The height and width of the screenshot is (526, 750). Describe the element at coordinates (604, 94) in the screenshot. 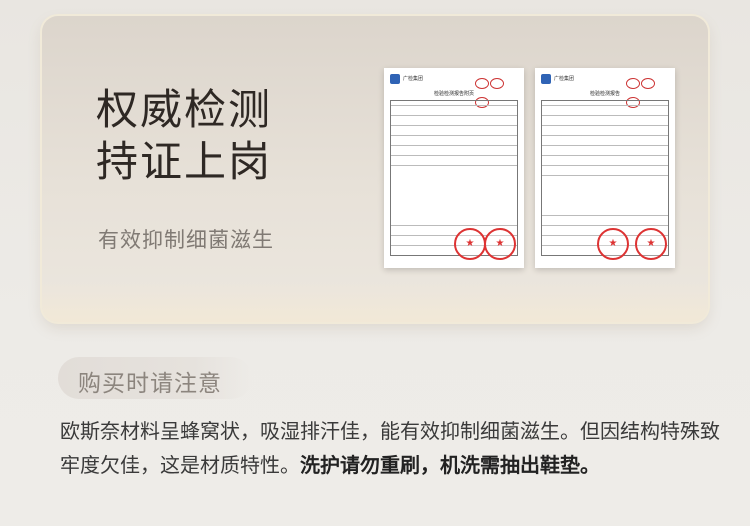

I see `report-title: 检验检测报告` at that location.